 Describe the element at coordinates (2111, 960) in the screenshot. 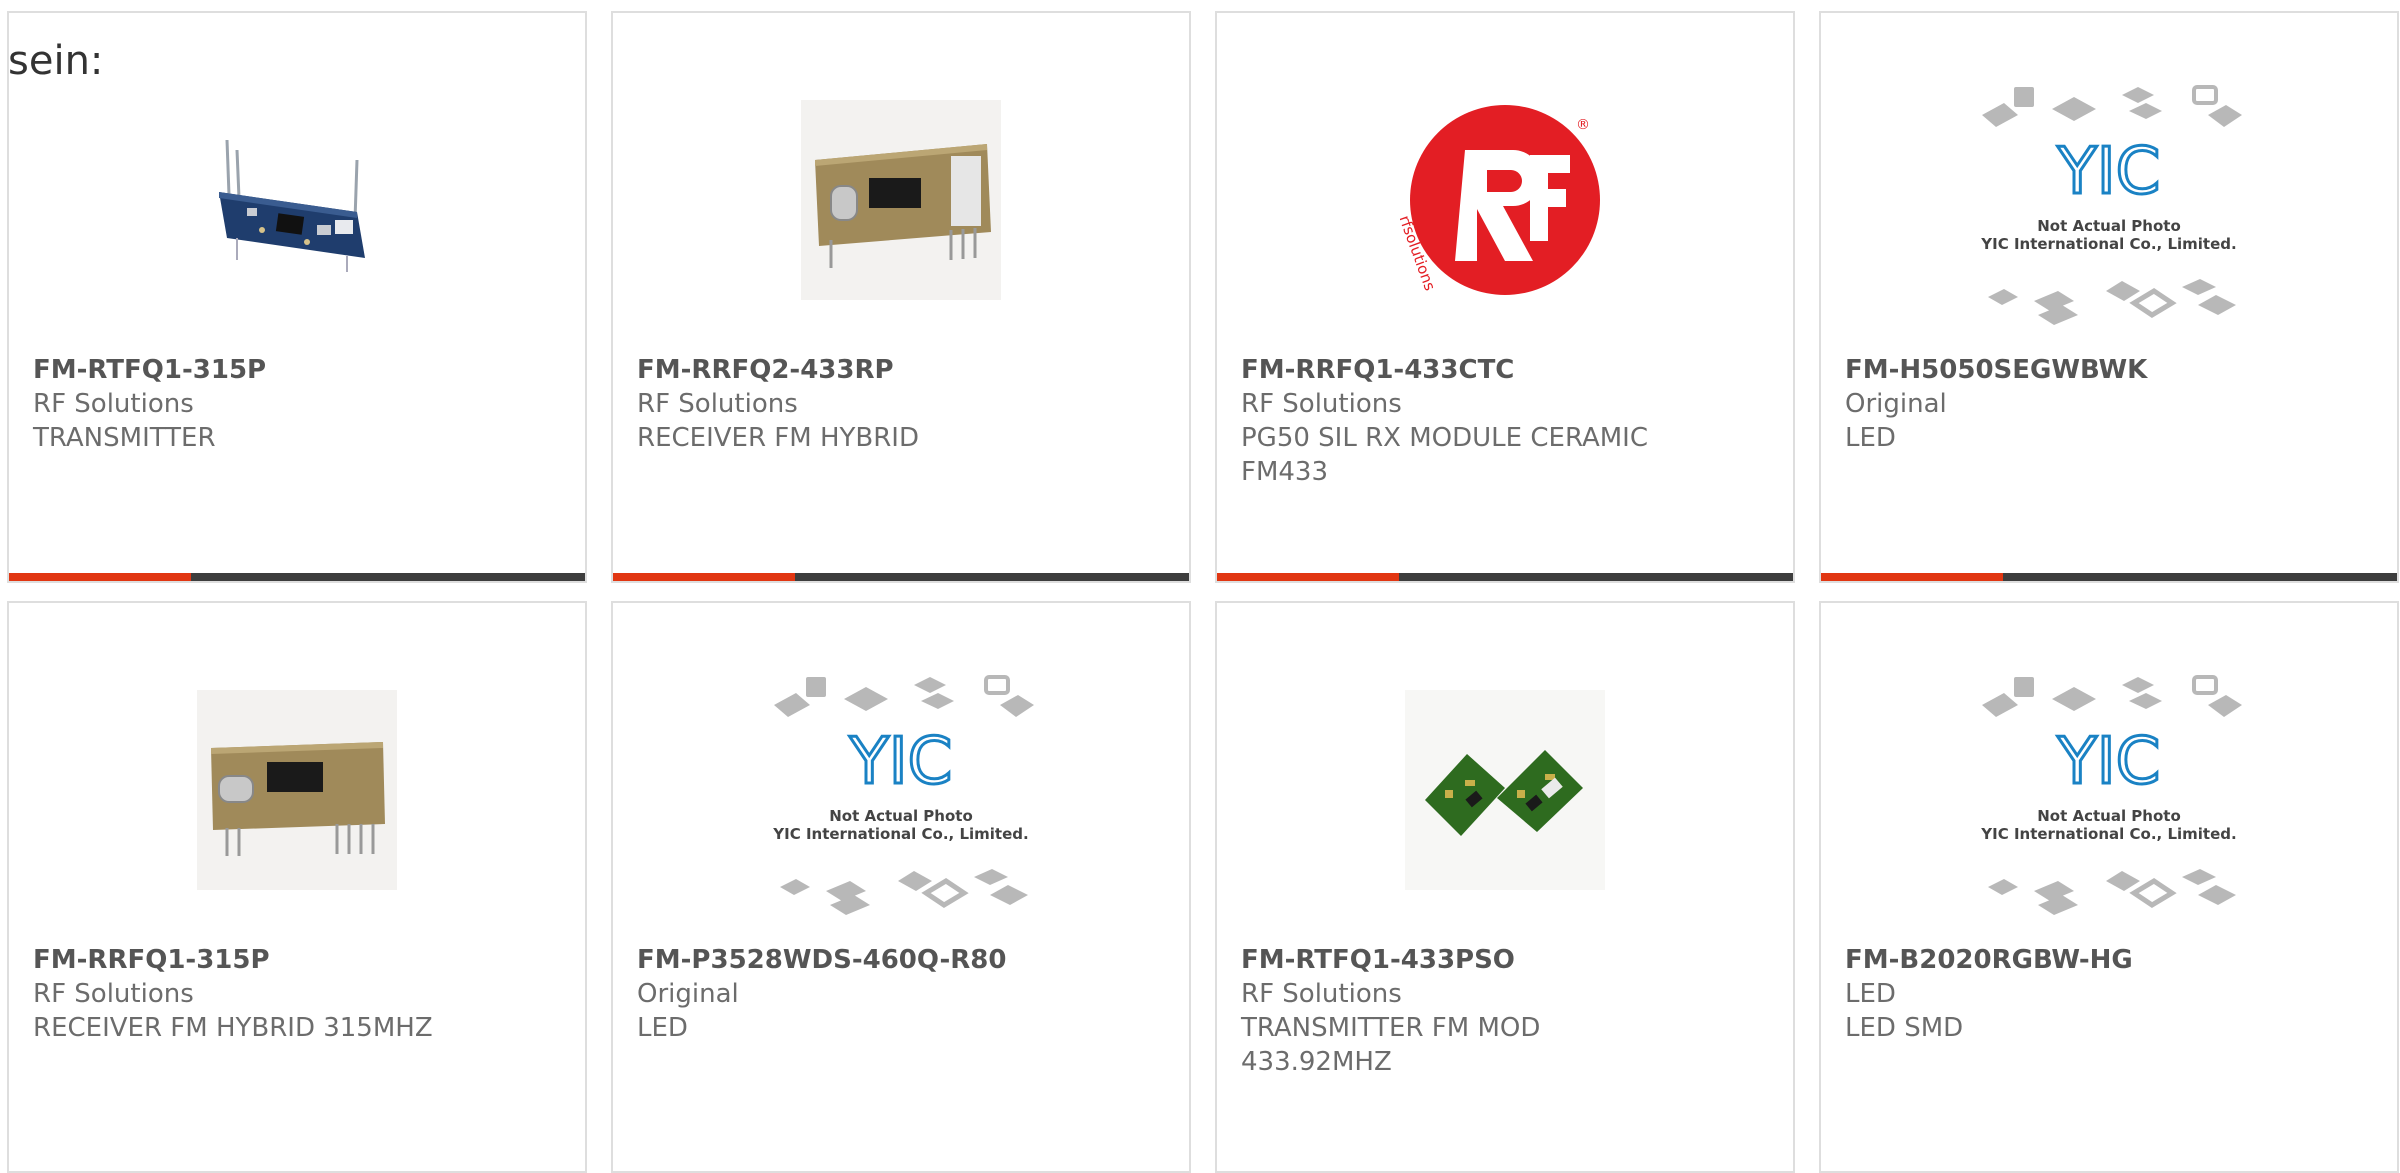

I see `part-number: FM-B2020RGBW-HG` at that location.